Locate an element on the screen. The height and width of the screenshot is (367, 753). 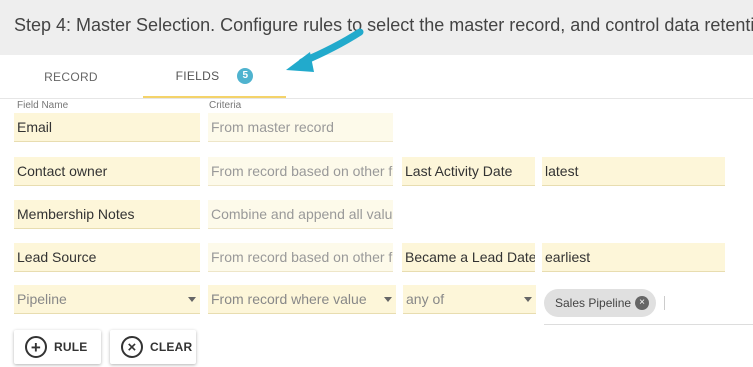
other-field-input: Last Activity Date is located at coordinates (468, 171).